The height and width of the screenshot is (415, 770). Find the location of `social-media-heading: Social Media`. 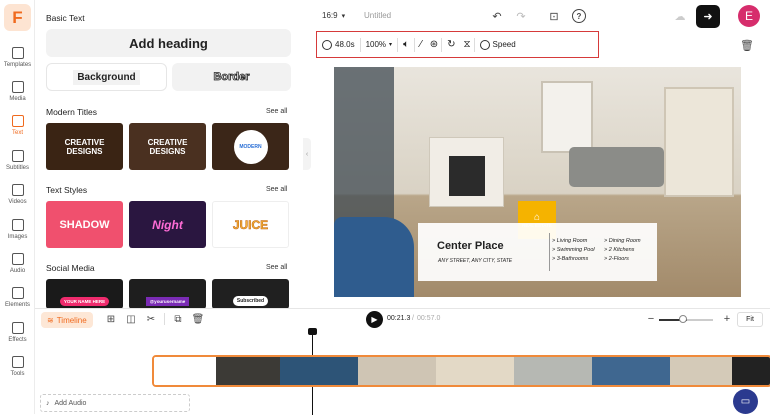

social-media-heading: Social Media is located at coordinates (70, 268).